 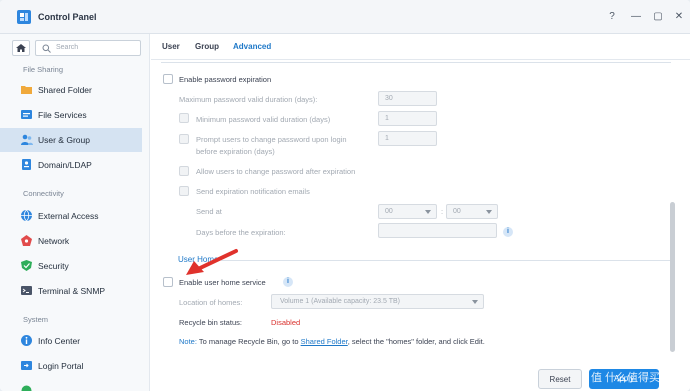 I want to click on shared-folder-link: Shared Folder, so click(x=324, y=341).